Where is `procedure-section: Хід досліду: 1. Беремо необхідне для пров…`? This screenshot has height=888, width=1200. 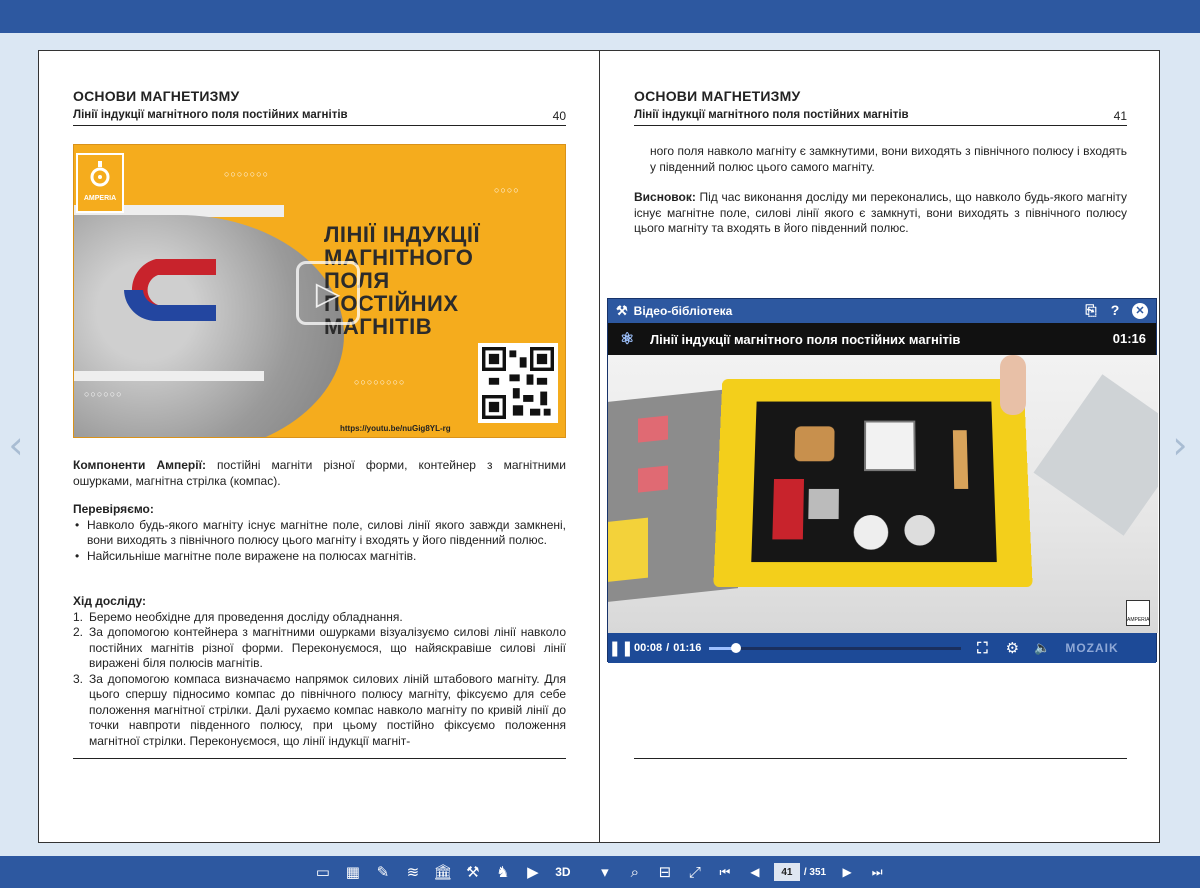 procedure-section: Хід досліду: 1. Беремо необхідне для пров… is located at coordinates (319, 671).